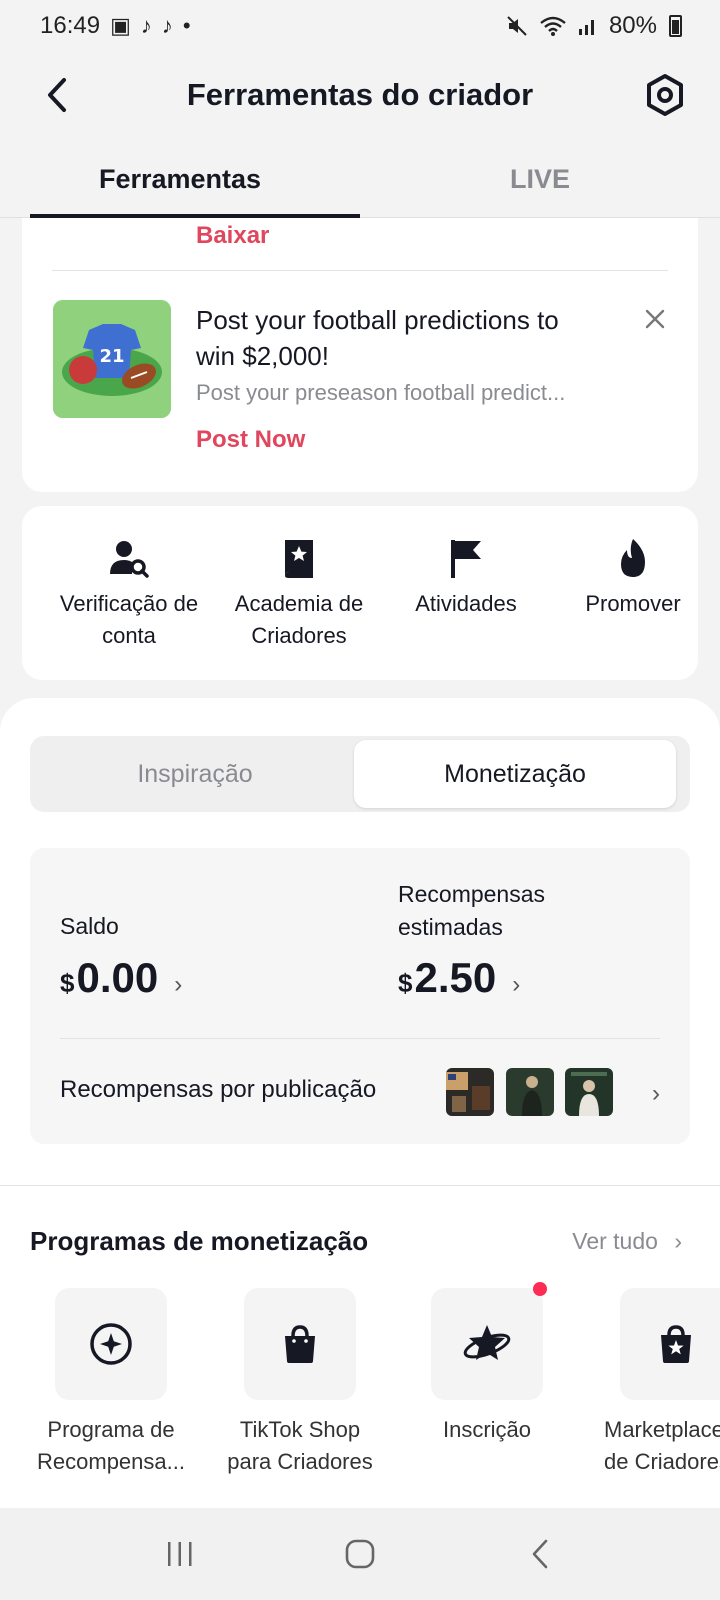  I want to click on star-circle-icon, so click(111, 1344).